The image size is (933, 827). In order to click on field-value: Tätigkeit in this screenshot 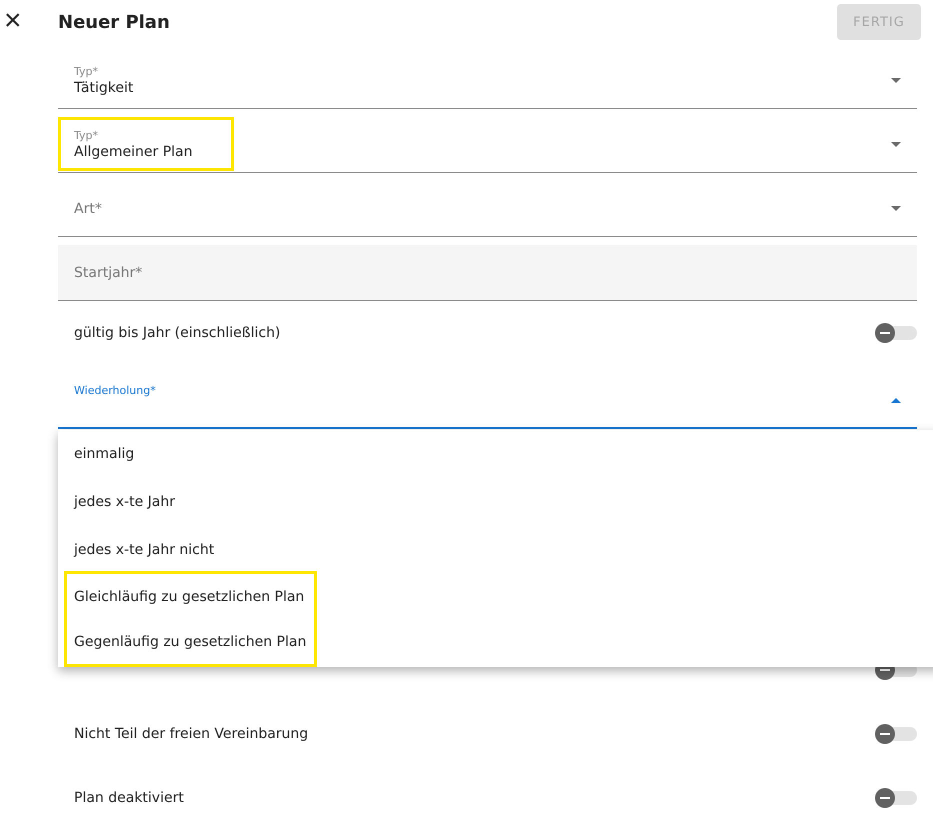, I will do `click(104, 88)`.